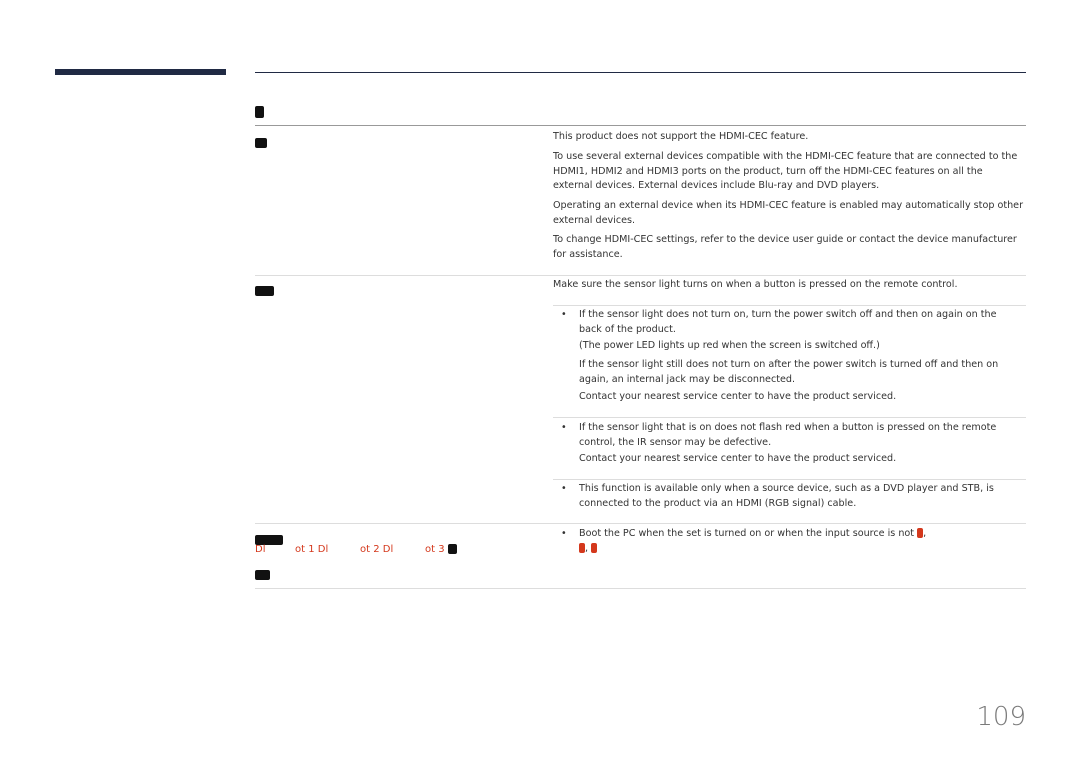  I want to click on top-divider, so click(640, 72).